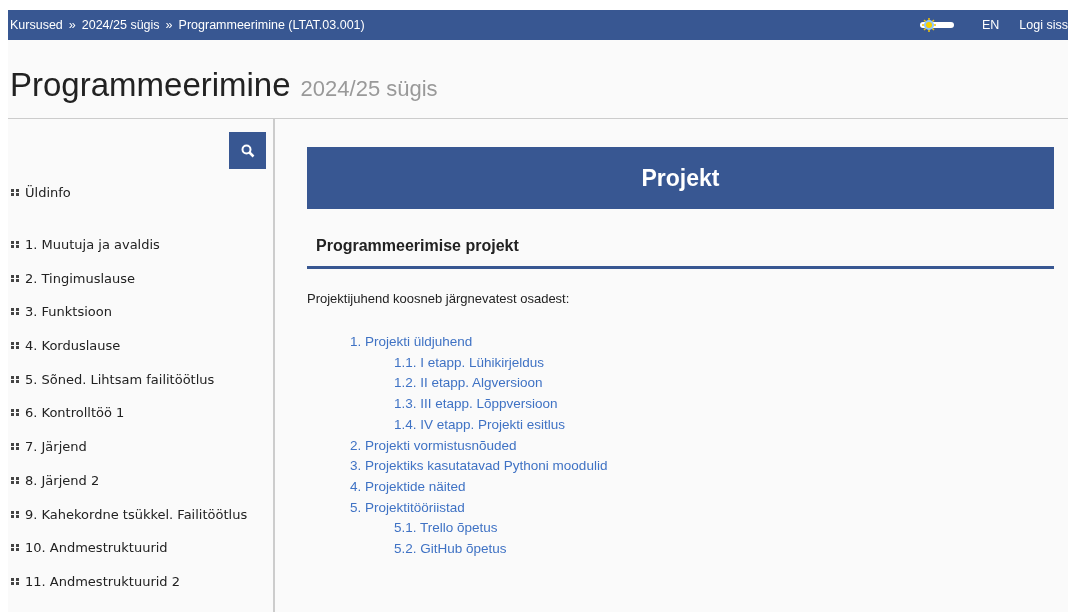 The width and height of the screenshot is (1068, 612). Describe the element at coordinates (680, 178) in the screenshot. I see `page-banner: Projekt` at that location.